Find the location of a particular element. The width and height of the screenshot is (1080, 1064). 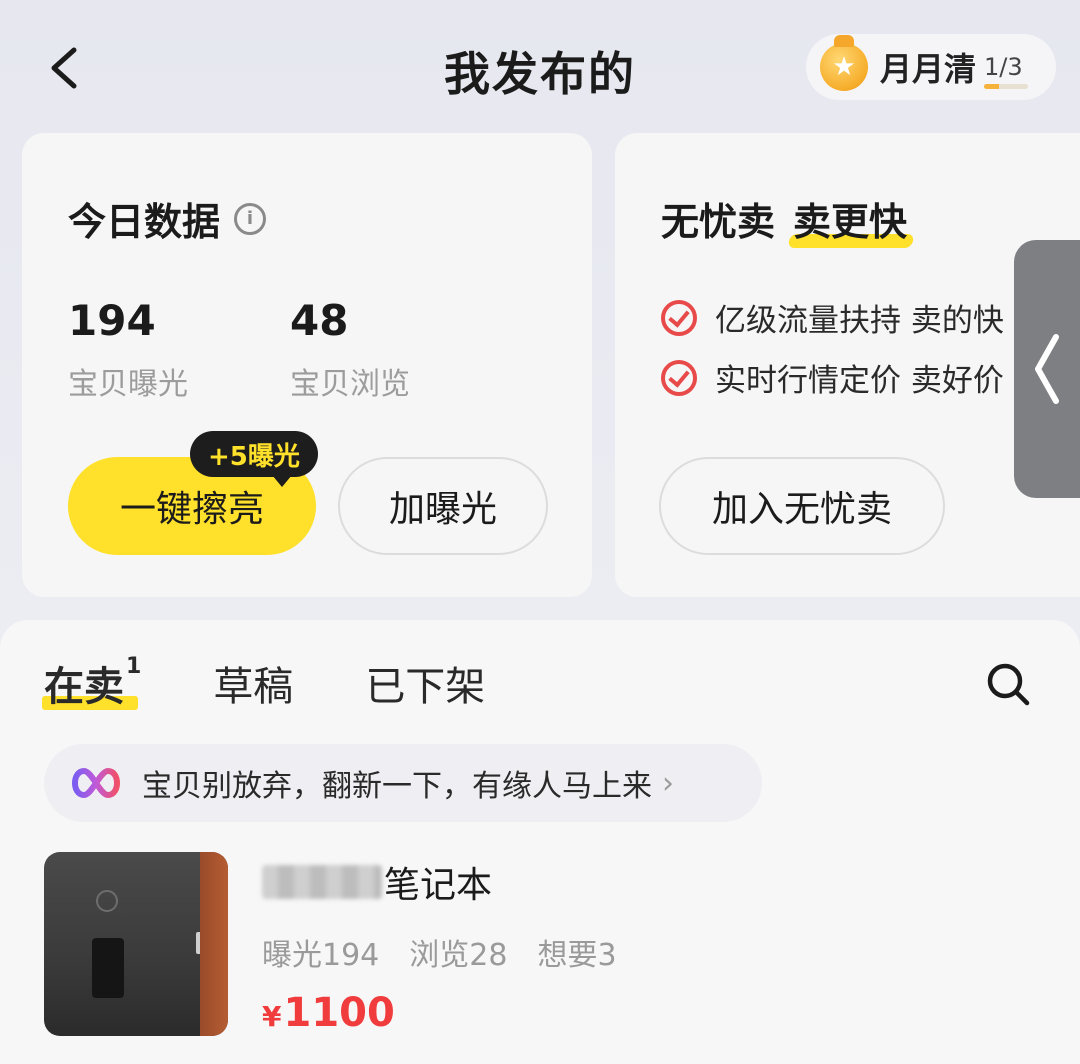

tab-drafts: 草稿 is located at coordinates (253, 683).